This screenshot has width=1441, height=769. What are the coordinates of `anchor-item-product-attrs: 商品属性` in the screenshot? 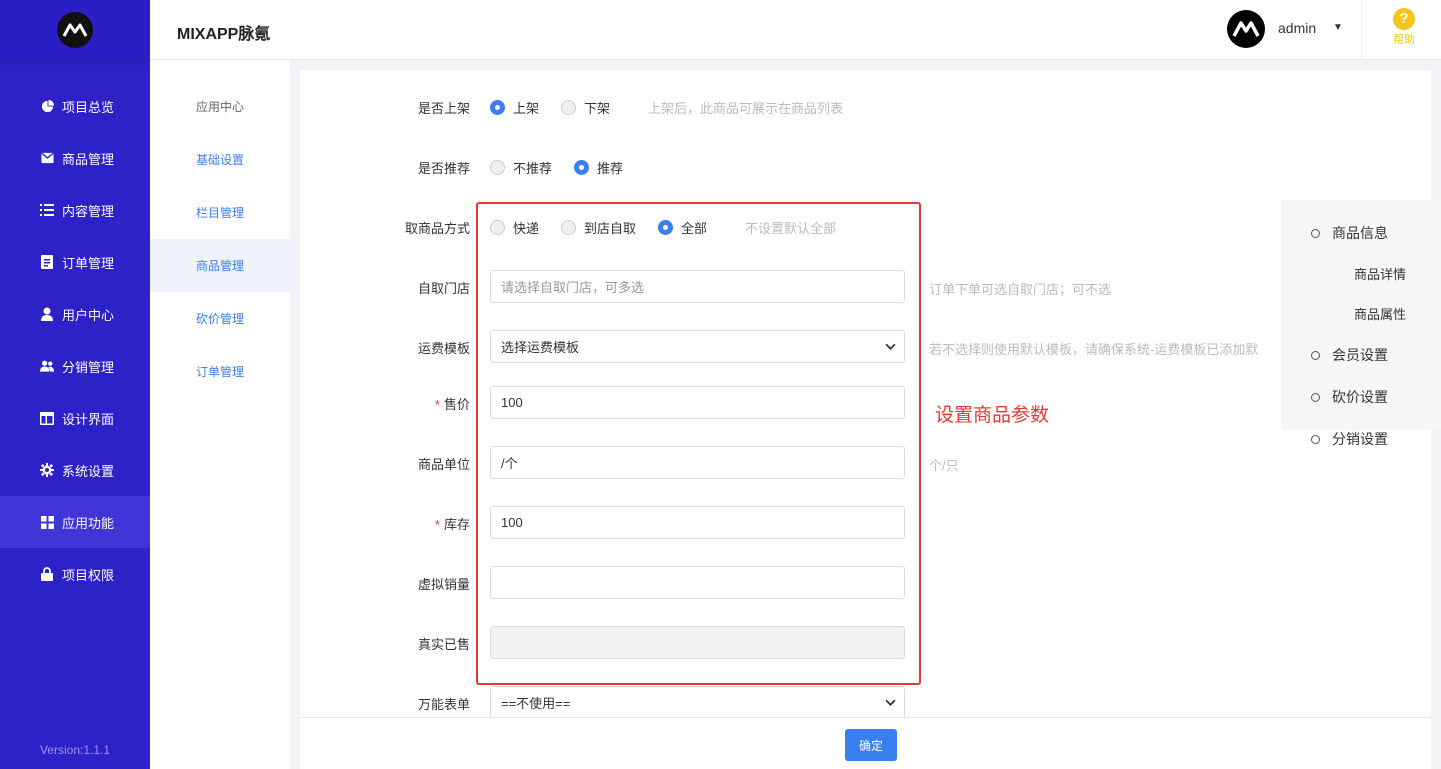 It's located at (1380, 313).